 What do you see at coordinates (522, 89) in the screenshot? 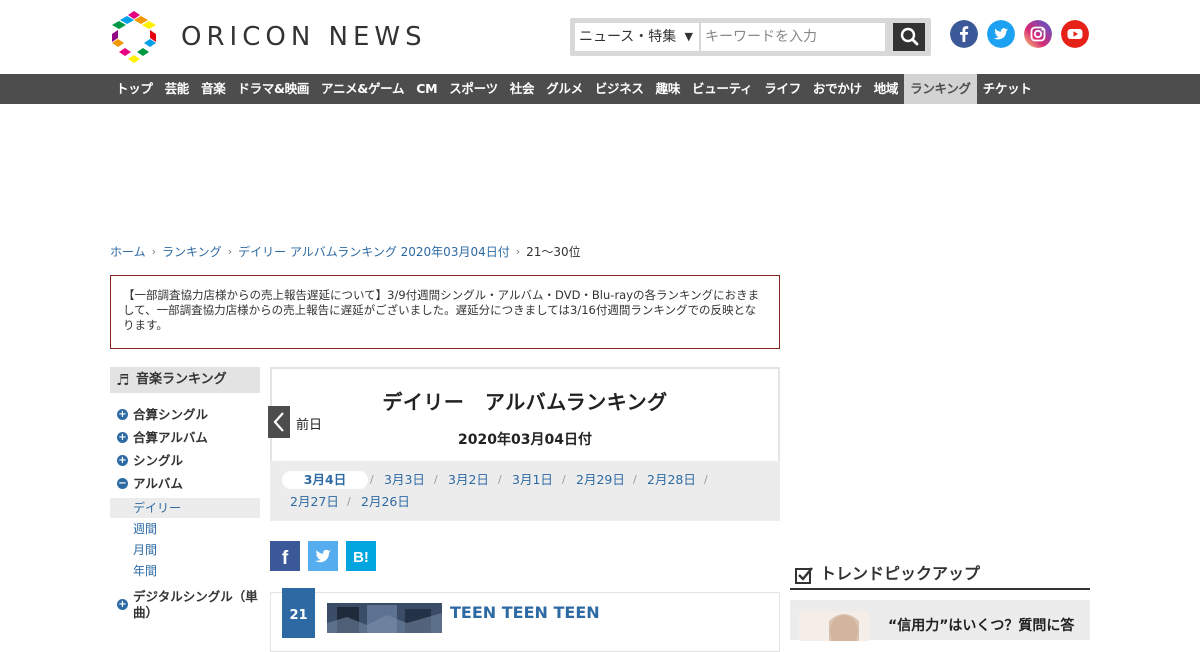
I see `nav-item: 社会` at bounding box center [522, 89].